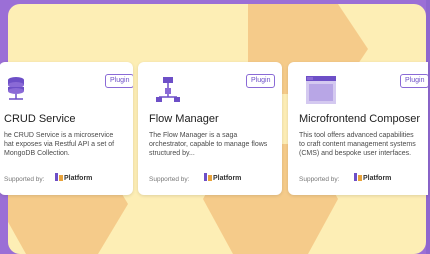 Image resolution: width=430 pixels, height=254 pixels. I want to click on card-title: Flow Manager, so click(184, 119).